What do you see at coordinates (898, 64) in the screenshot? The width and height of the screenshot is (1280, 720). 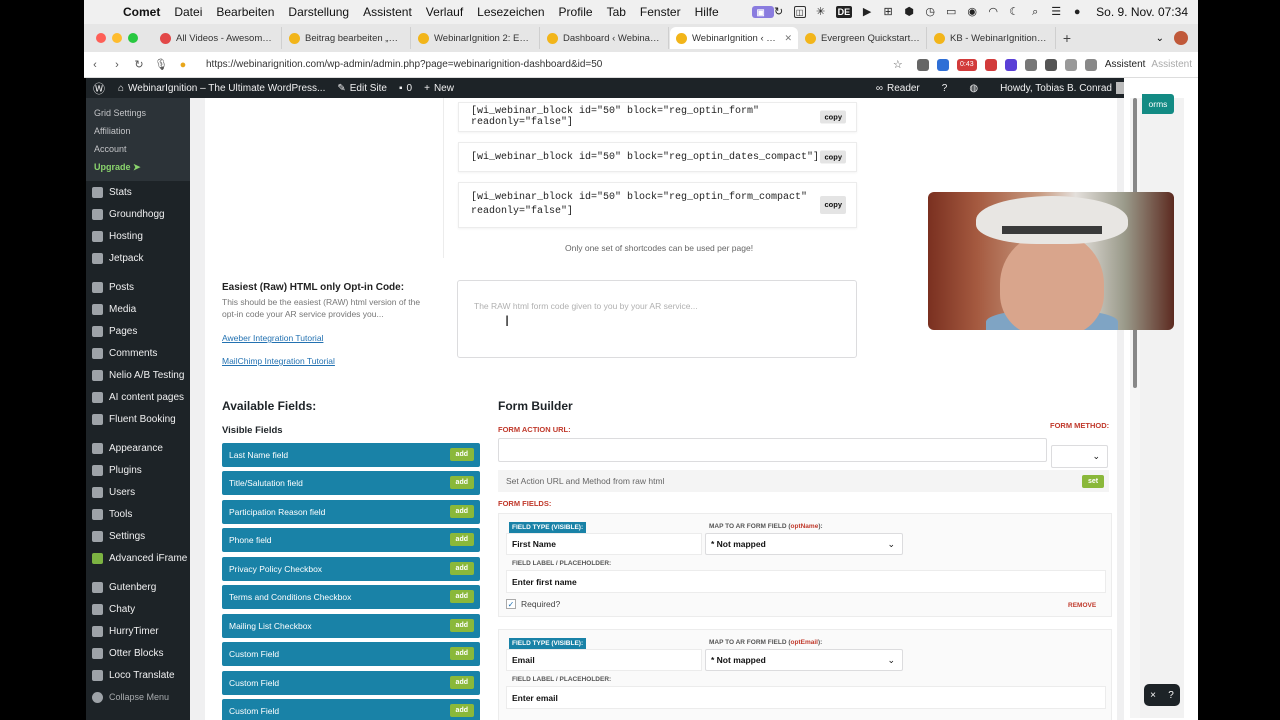 I see `bookmark-star-icon: ☆` at bounding box center [898, 64].